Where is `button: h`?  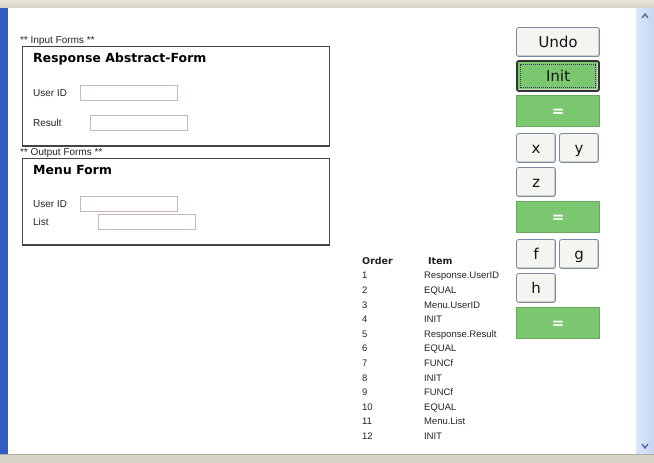
button: h is located at coordinates (536, 288).